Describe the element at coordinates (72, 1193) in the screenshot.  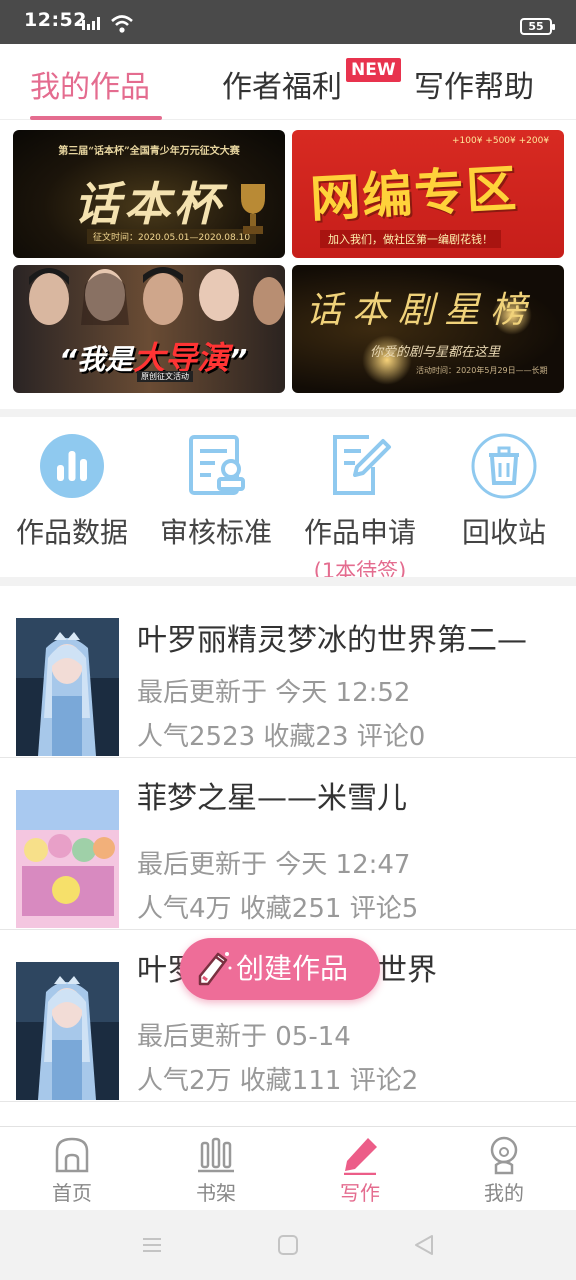
I see `nav-label: 首页` at that location.